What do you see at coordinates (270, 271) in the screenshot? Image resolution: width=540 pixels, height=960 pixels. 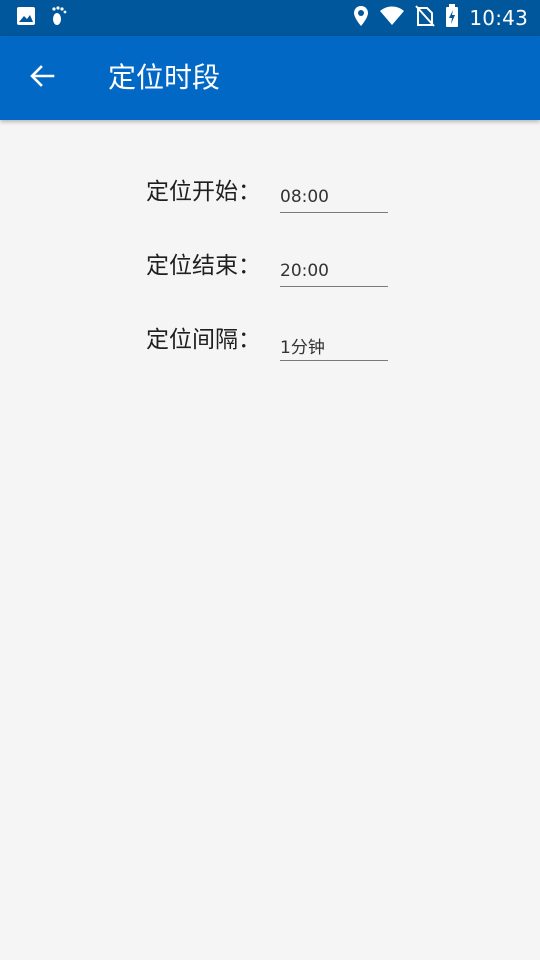 I see `end-time-row: 定位结束： 20:00` at bounding box center [270, 271].